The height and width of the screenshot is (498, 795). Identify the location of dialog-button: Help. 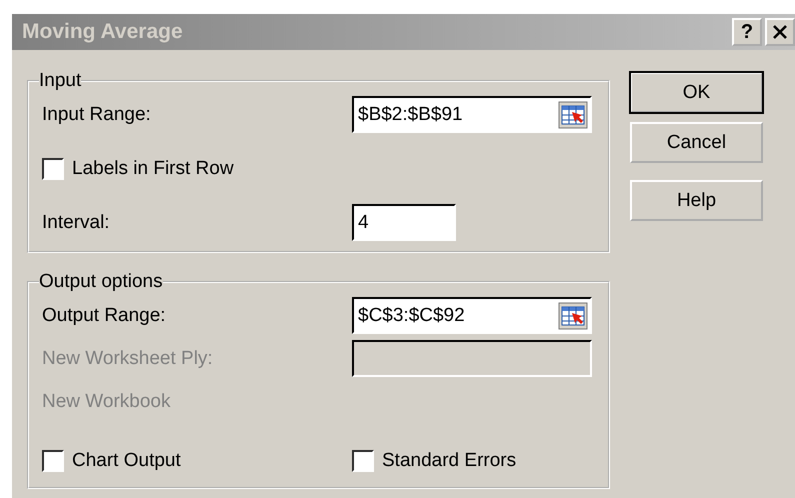
(696, 200).